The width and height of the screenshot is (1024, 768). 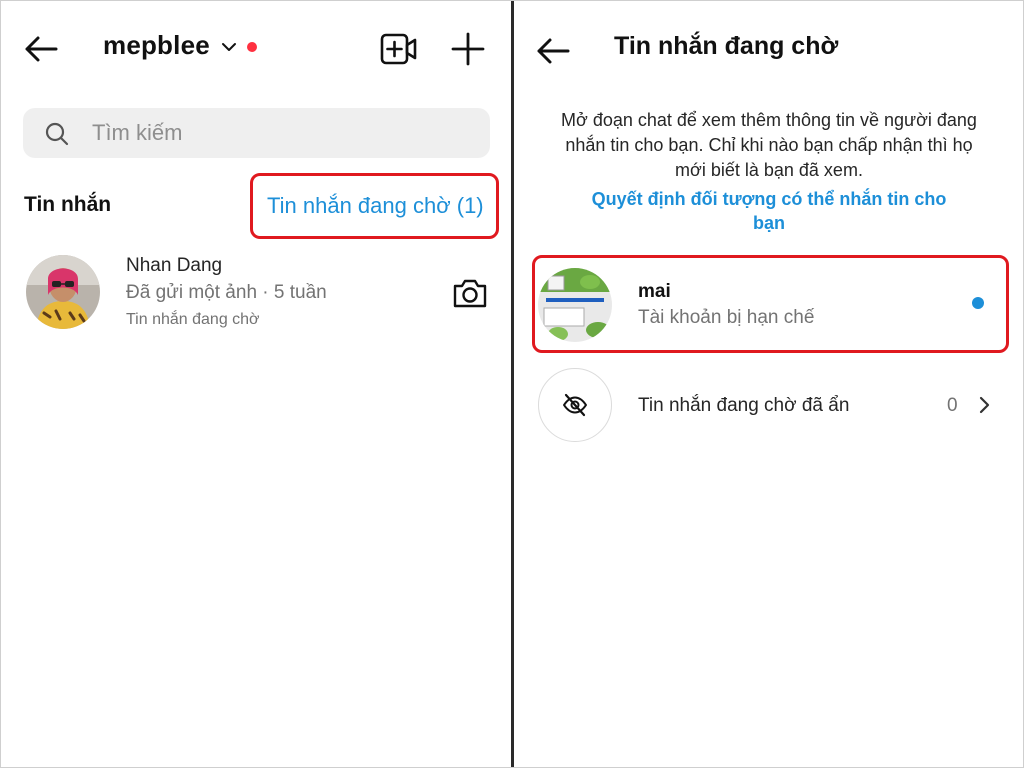 I want to click on plus-icon, so click(x=468, y=49).